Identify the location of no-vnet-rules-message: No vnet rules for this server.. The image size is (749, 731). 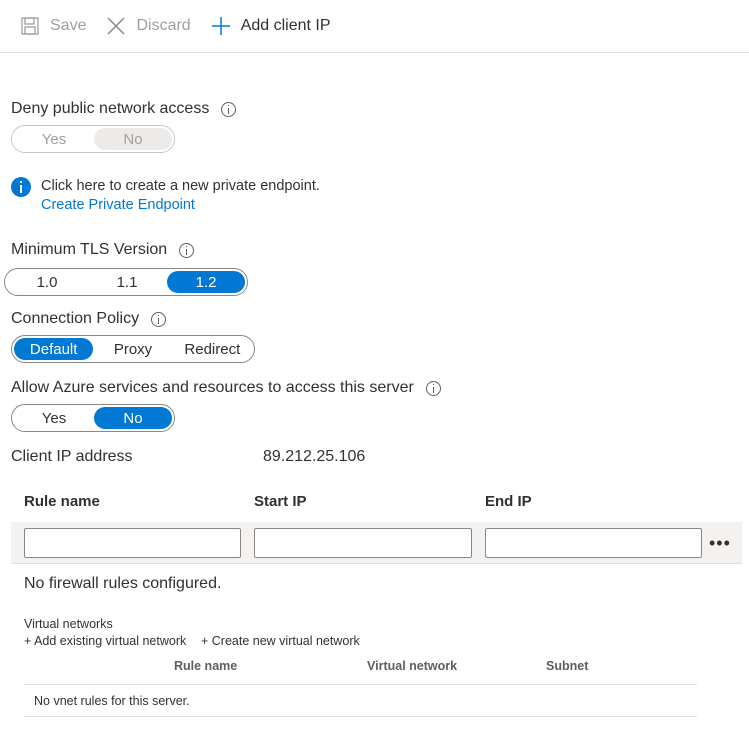
(112, 701).